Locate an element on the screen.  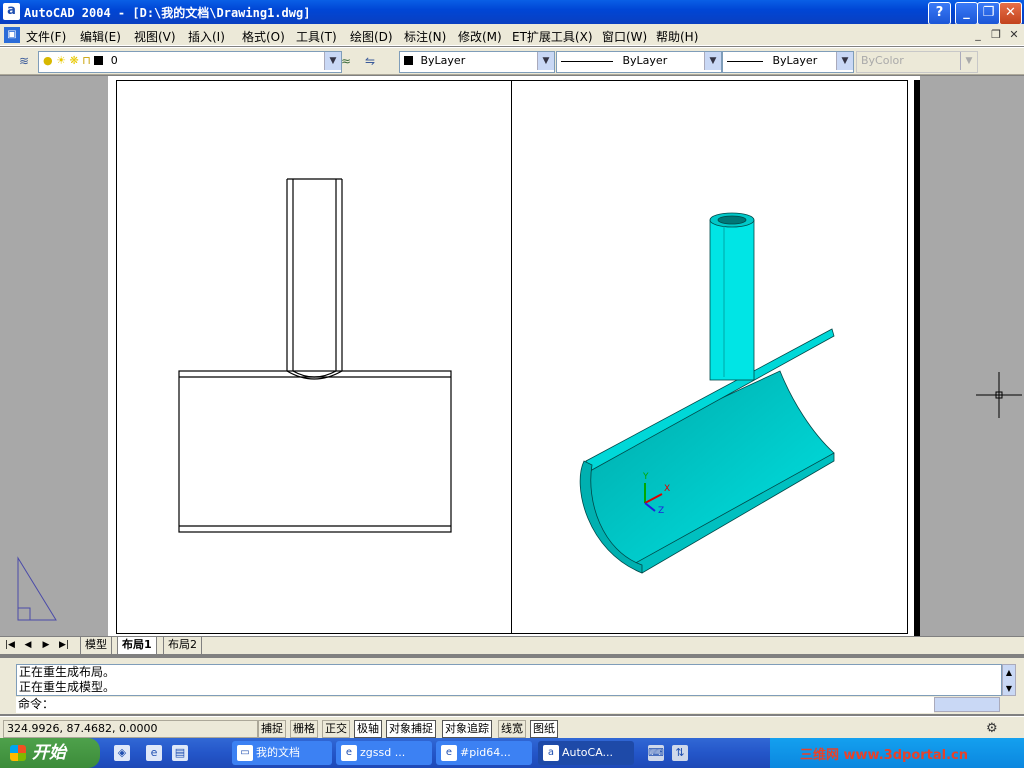
keyboard-icon: ⌨ is located at coordinates (656, 753).